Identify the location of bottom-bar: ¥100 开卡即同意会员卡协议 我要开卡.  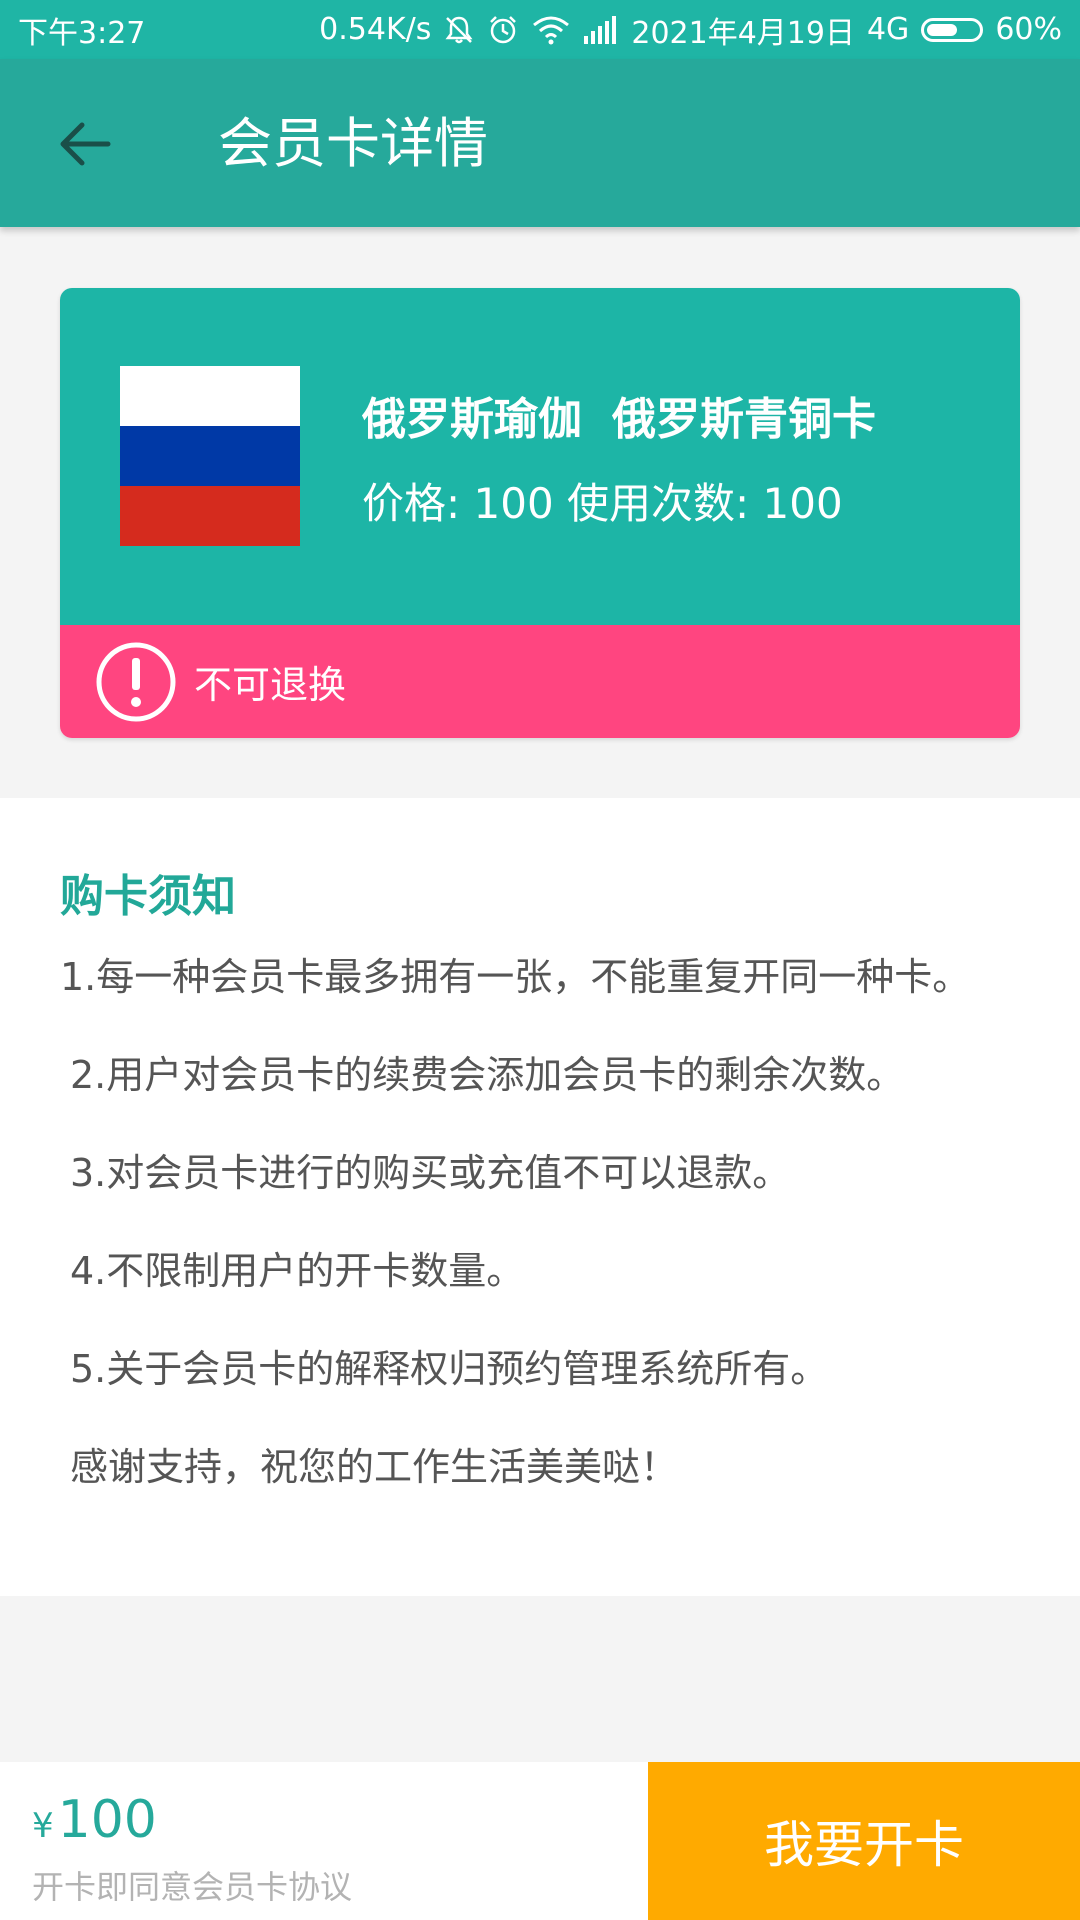
(540, 1841).